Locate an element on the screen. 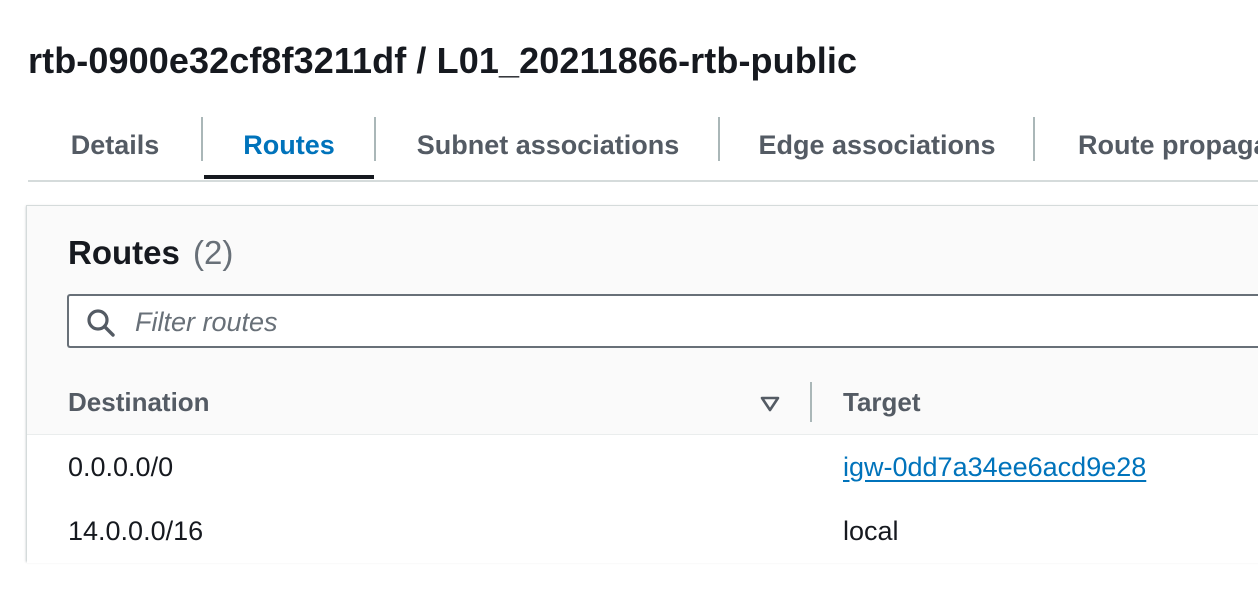  column-header-target: Target is located at coordinates (882, 402).